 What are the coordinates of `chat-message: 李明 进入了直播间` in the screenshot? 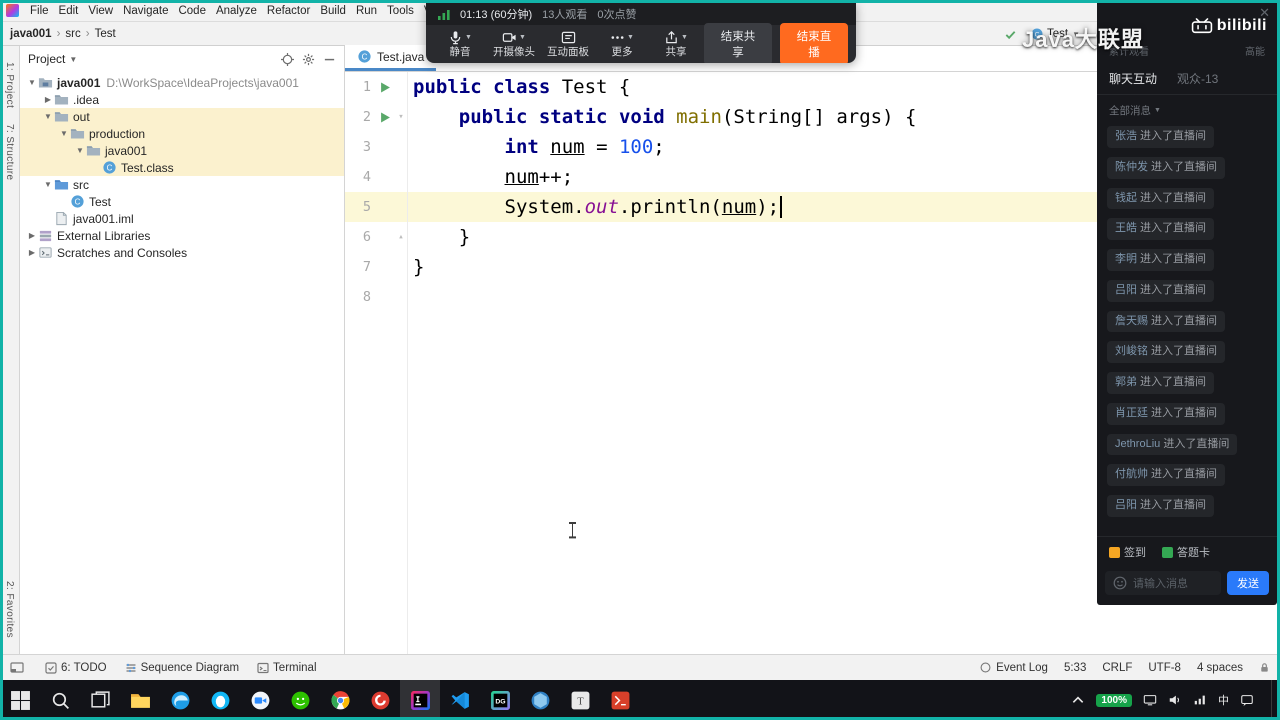 It's located at (1161, 260).